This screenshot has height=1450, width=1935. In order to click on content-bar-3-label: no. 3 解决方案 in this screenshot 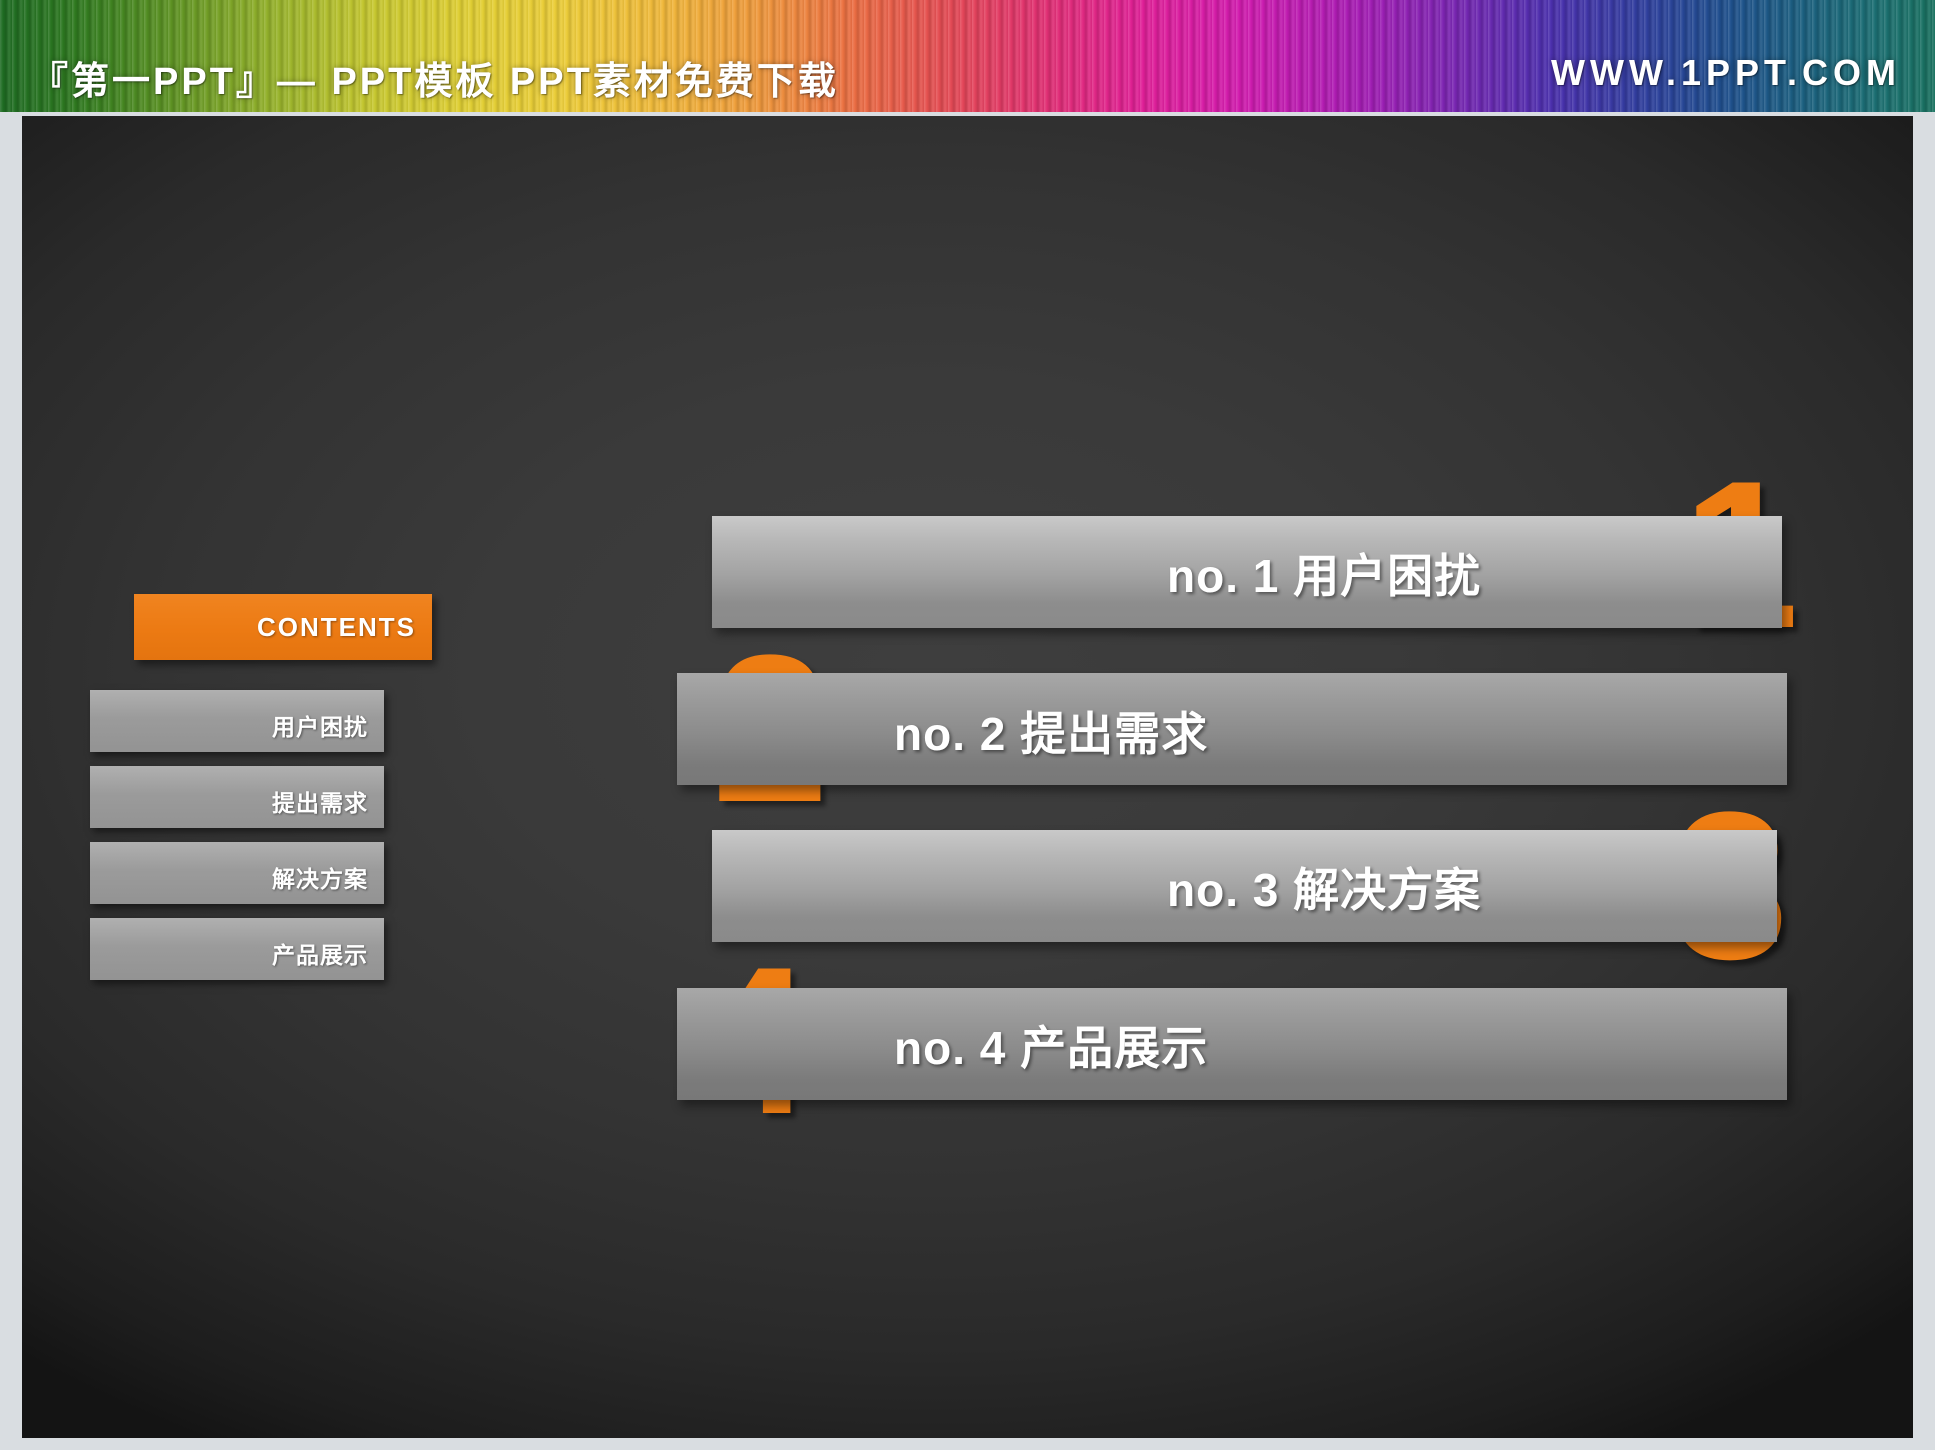, I will do `click(1324, 890)`.